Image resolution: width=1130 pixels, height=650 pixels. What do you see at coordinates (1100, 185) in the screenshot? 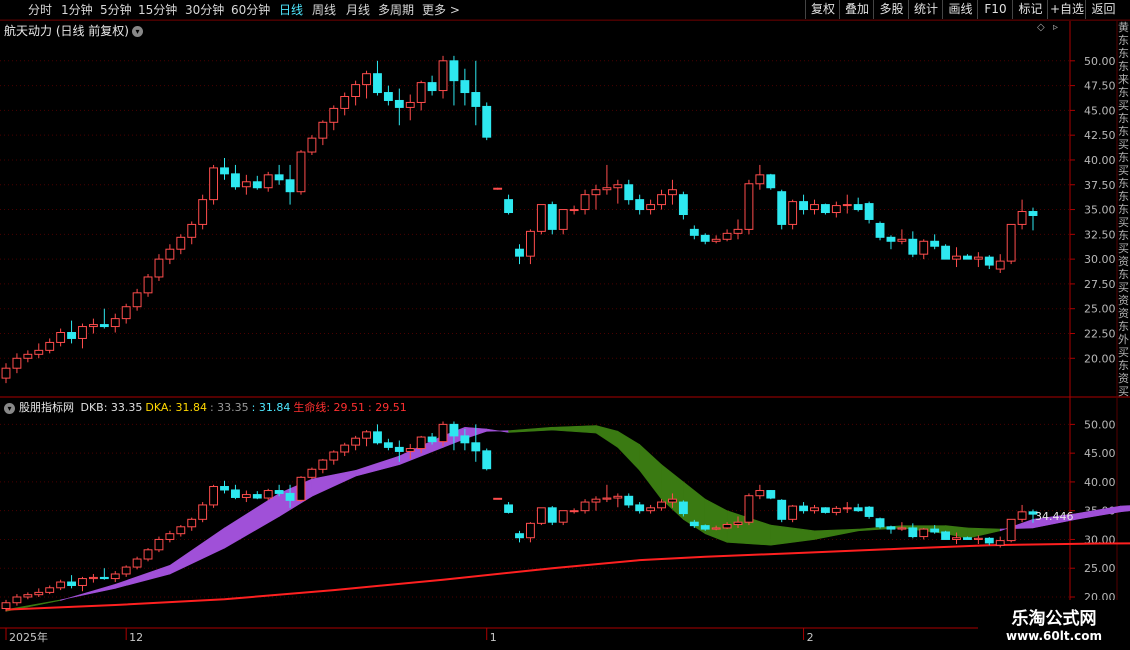
I see `main-tick-label-5: 37.50` at bounding box center [1100, 185].